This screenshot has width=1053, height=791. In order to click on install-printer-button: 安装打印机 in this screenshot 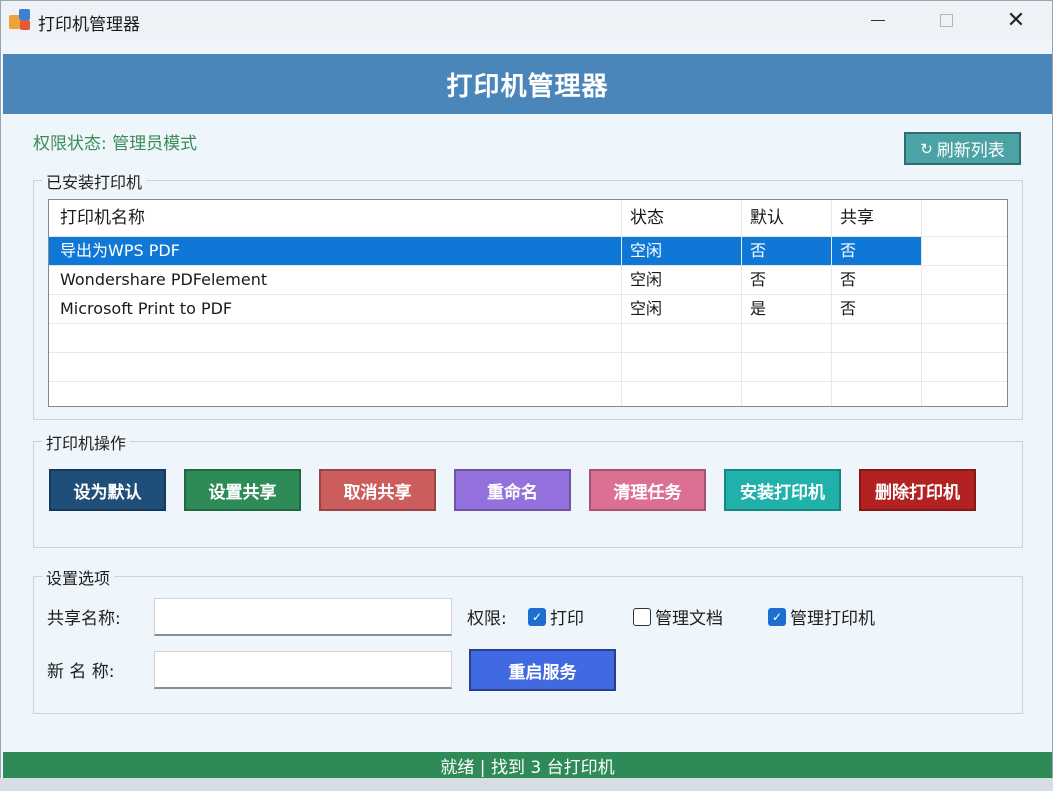, I will do `click(782, 490)`.